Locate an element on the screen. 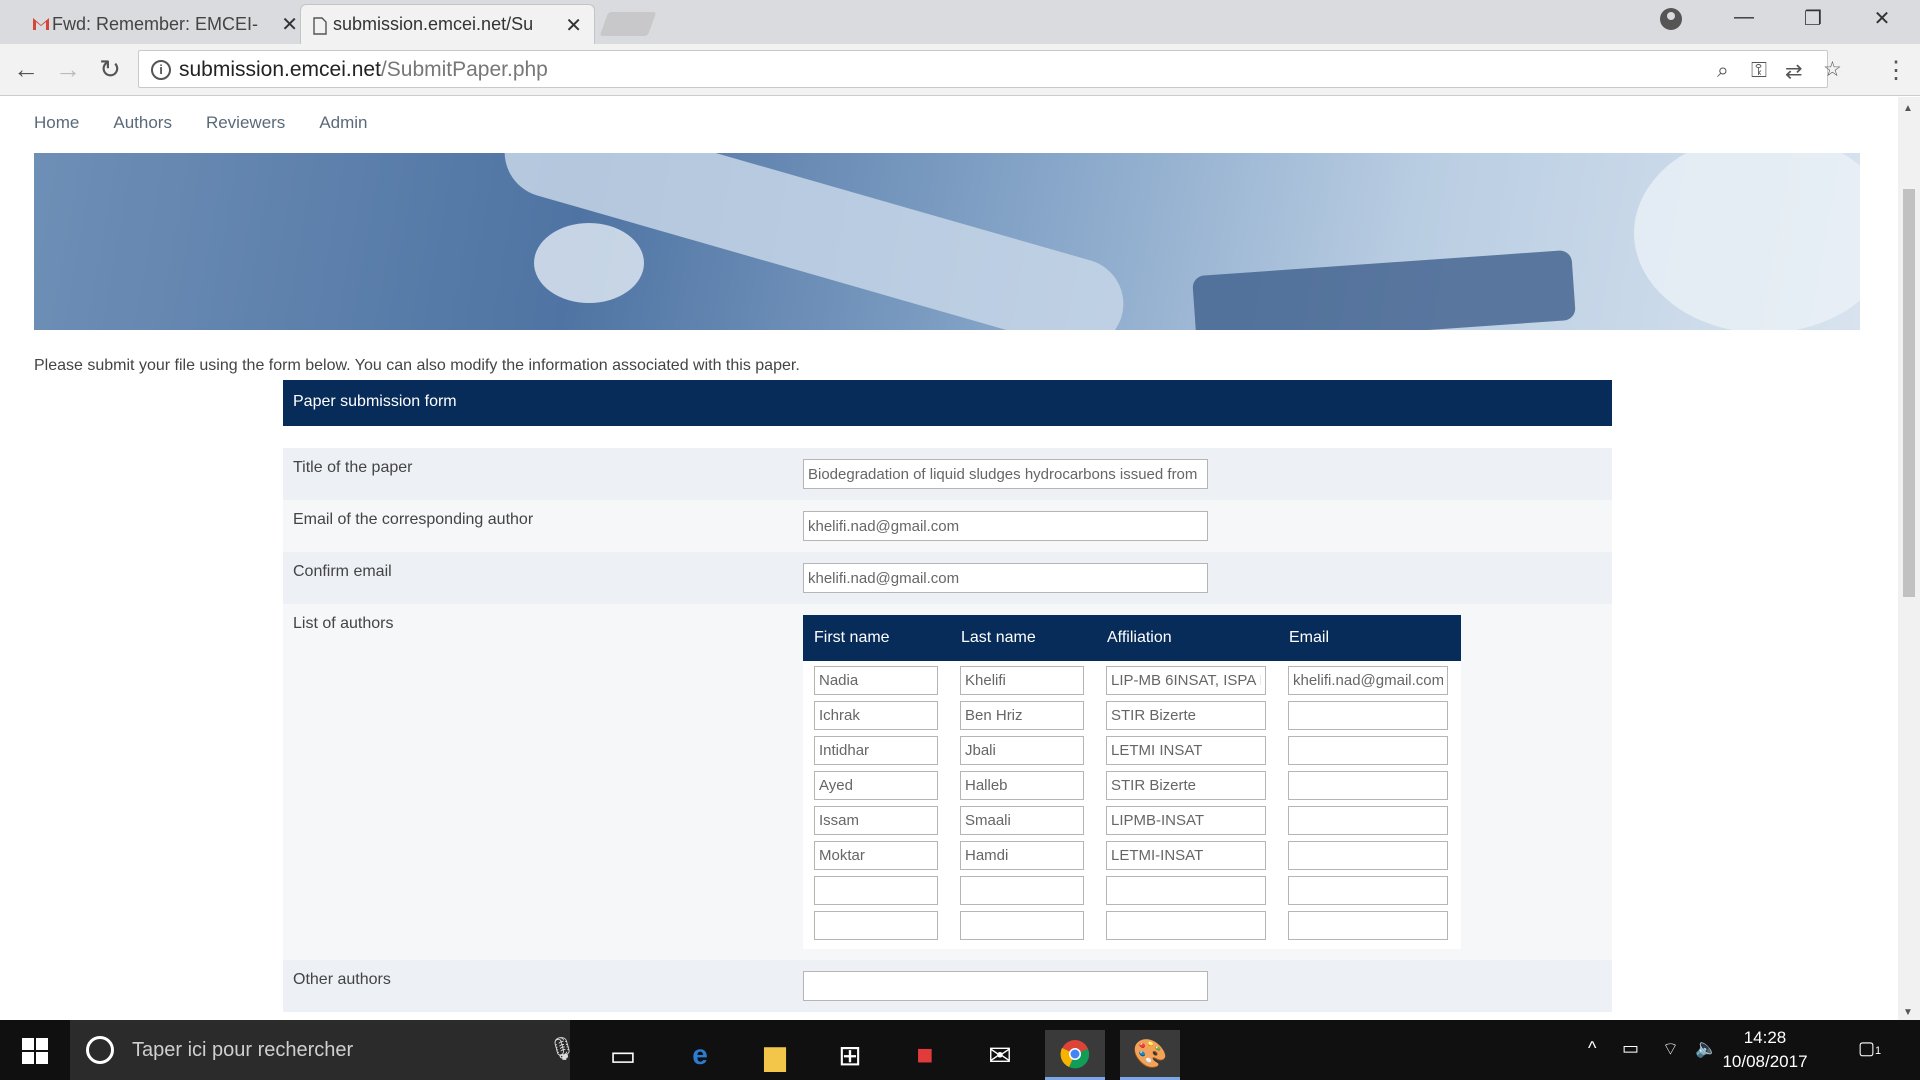 This screenshot has height=1080, width=1920. mail-icon: ✉ is located at coordinates (1000, 1055).